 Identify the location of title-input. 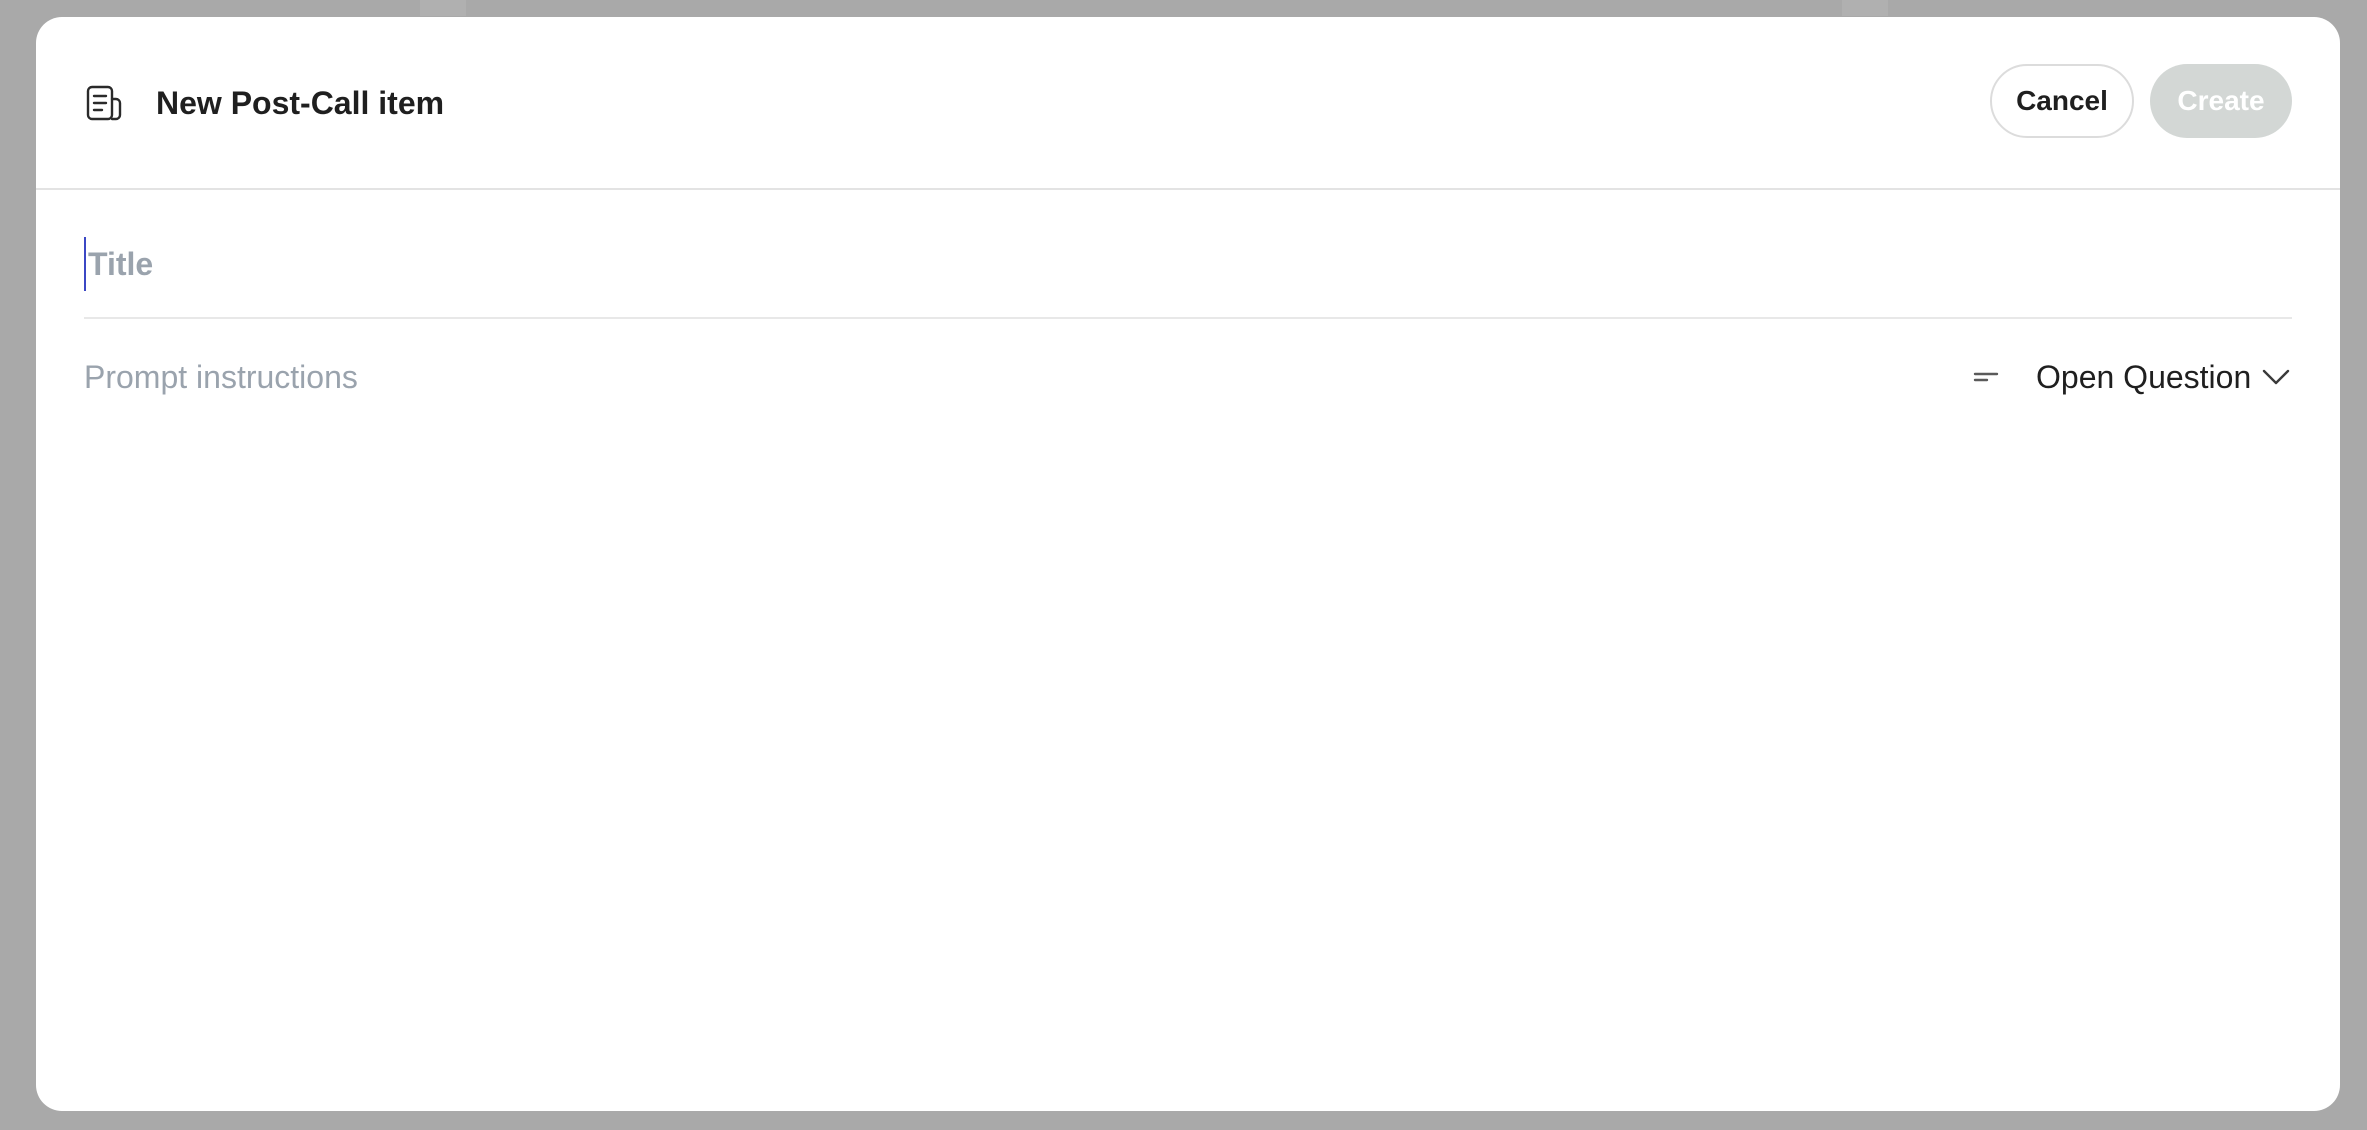
(1188, 264).